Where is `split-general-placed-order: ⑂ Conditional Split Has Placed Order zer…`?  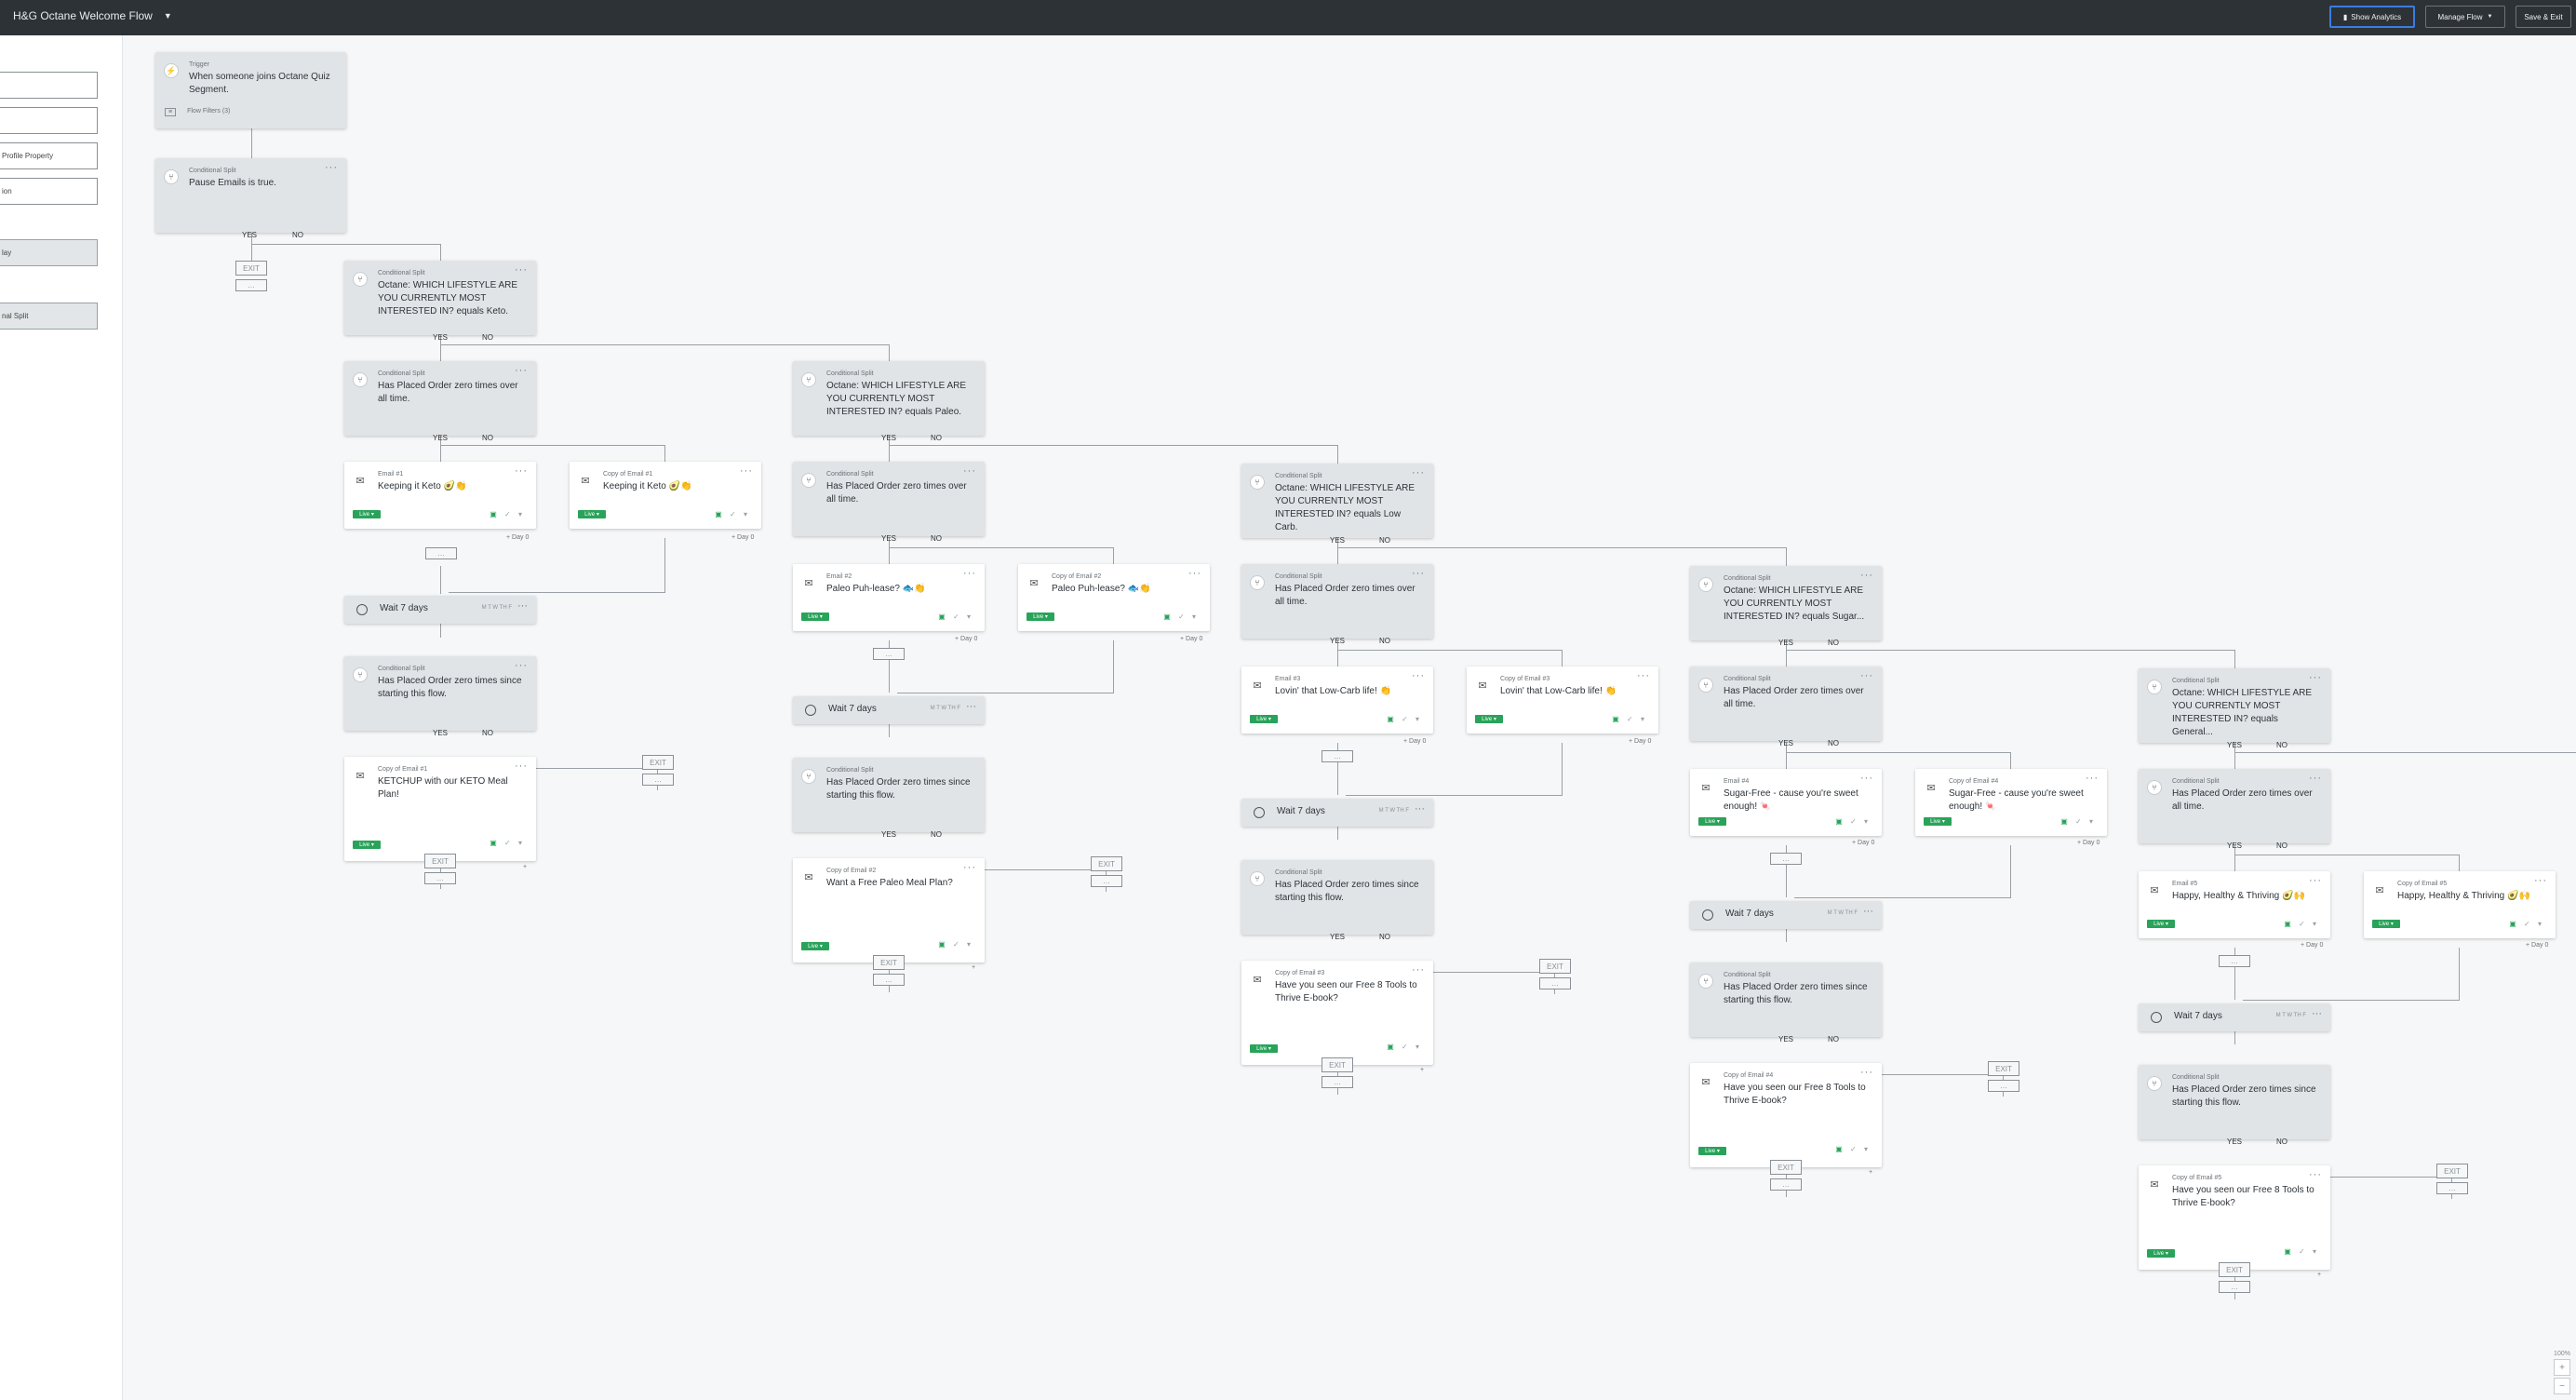 split-general-placed-order: ⑂ Conditional Split Has Placed Order zer… is located at coordinates (2234, 806).